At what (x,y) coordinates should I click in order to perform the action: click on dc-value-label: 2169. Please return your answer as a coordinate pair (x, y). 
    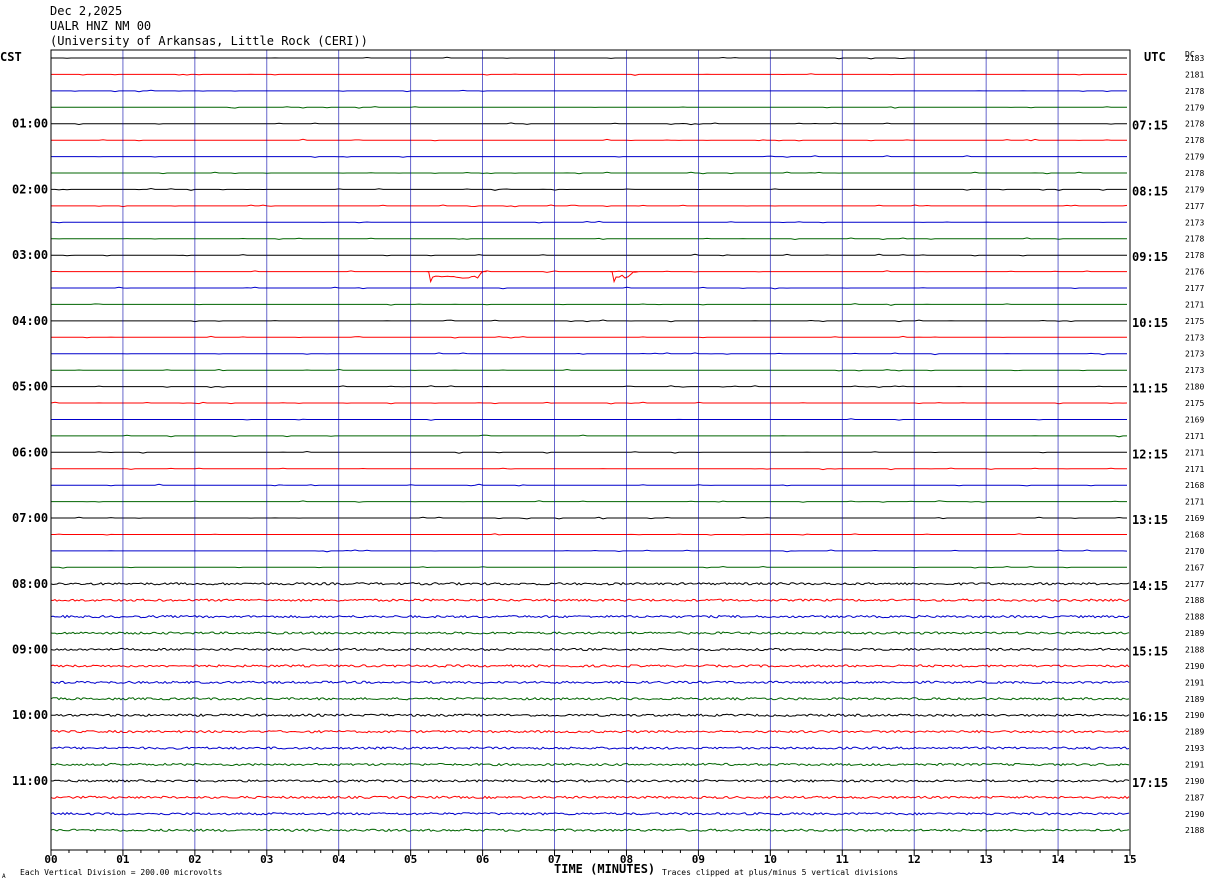
    Looking at the image, I should click on (1194, 518).